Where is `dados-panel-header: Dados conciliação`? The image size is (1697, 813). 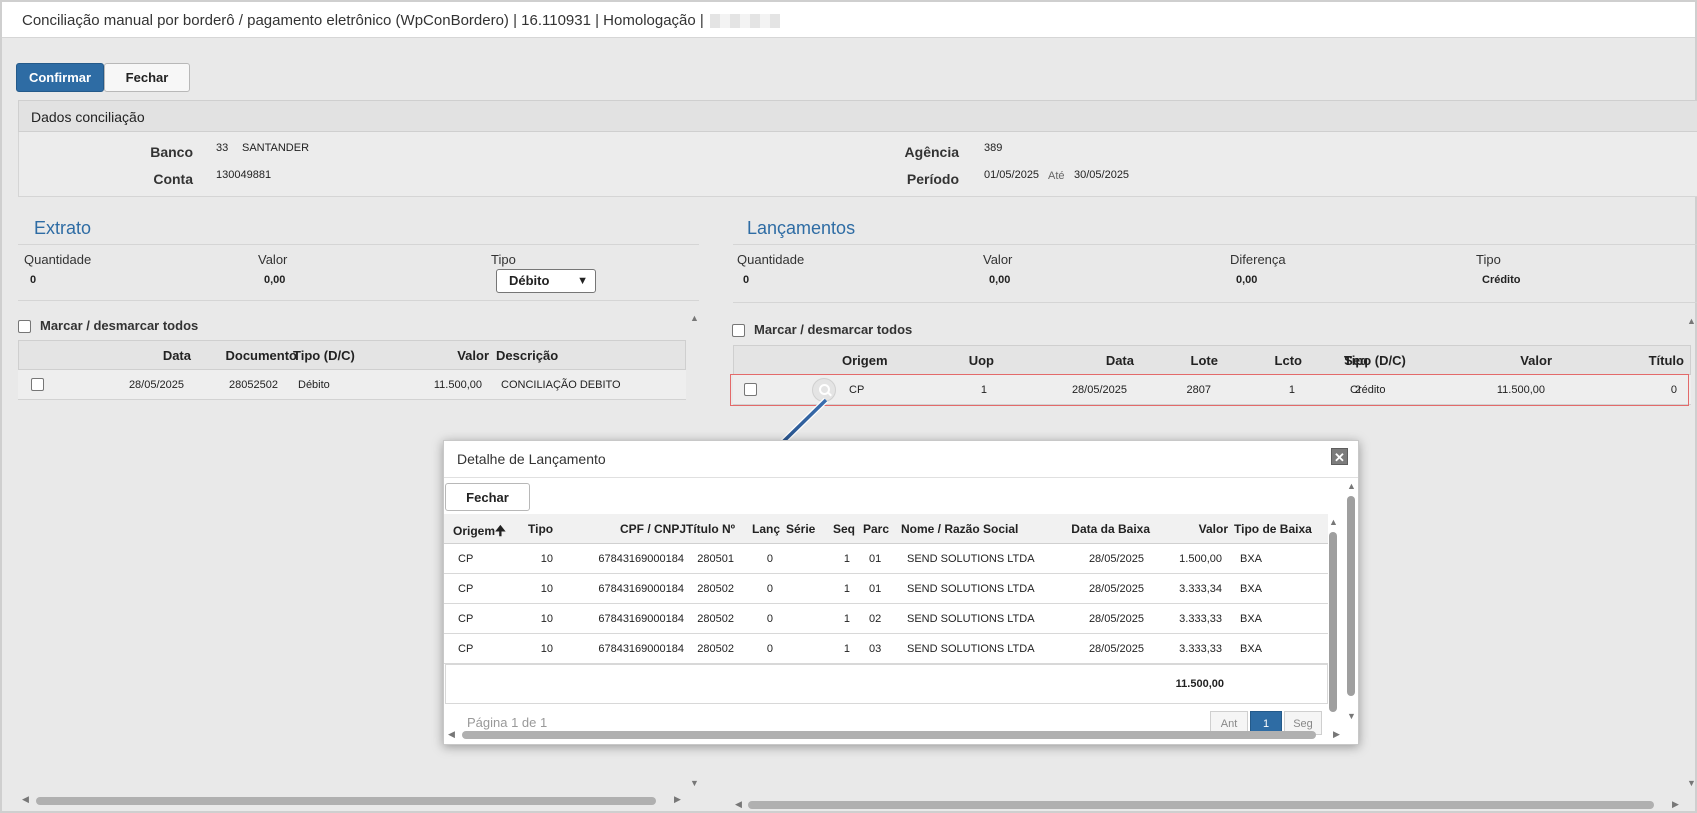
dados-panel-header: Dados conciliação is located at coordinates (857, 116).